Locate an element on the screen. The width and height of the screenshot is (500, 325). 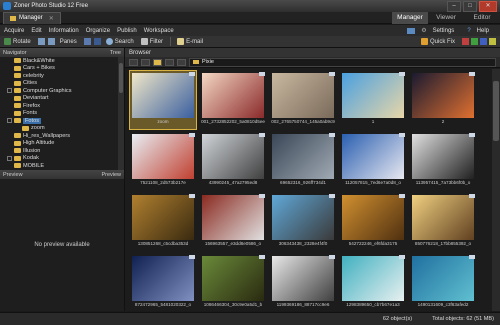
thumbnail: 542722246_ef6fda3175 is located at coordinates (373, 222).